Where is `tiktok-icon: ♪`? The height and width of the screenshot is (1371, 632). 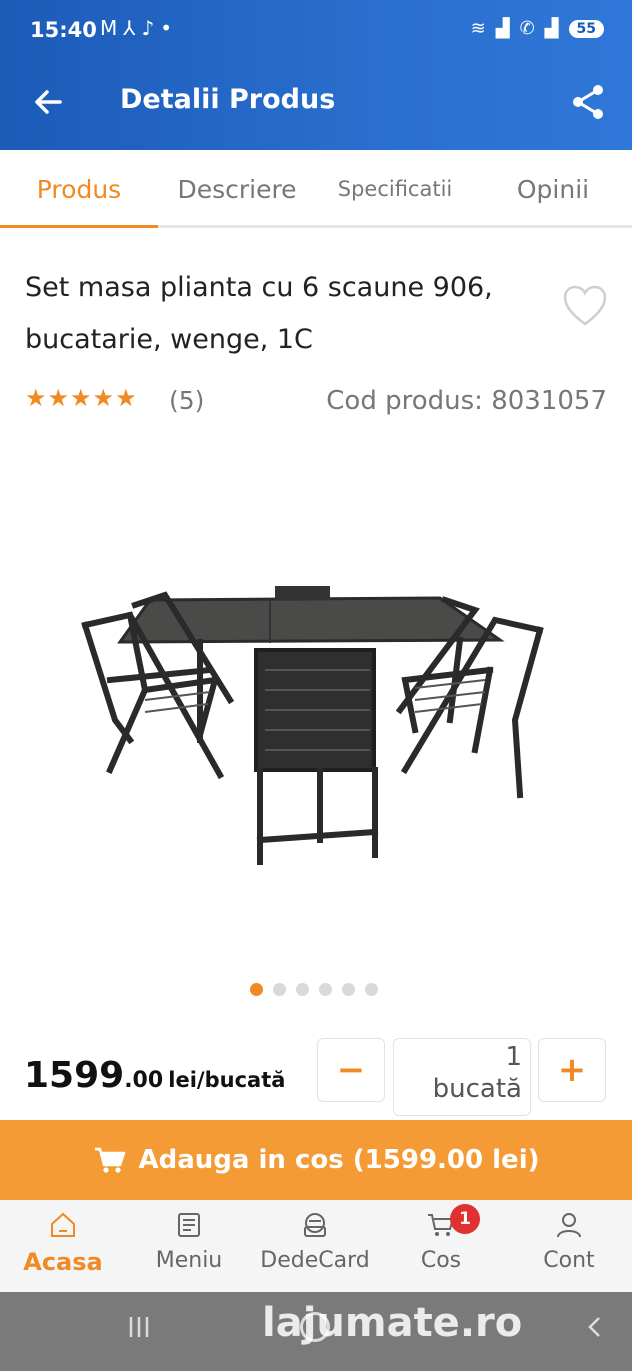
tiktok-icon: ♪ is located at coordinates (151, 28).